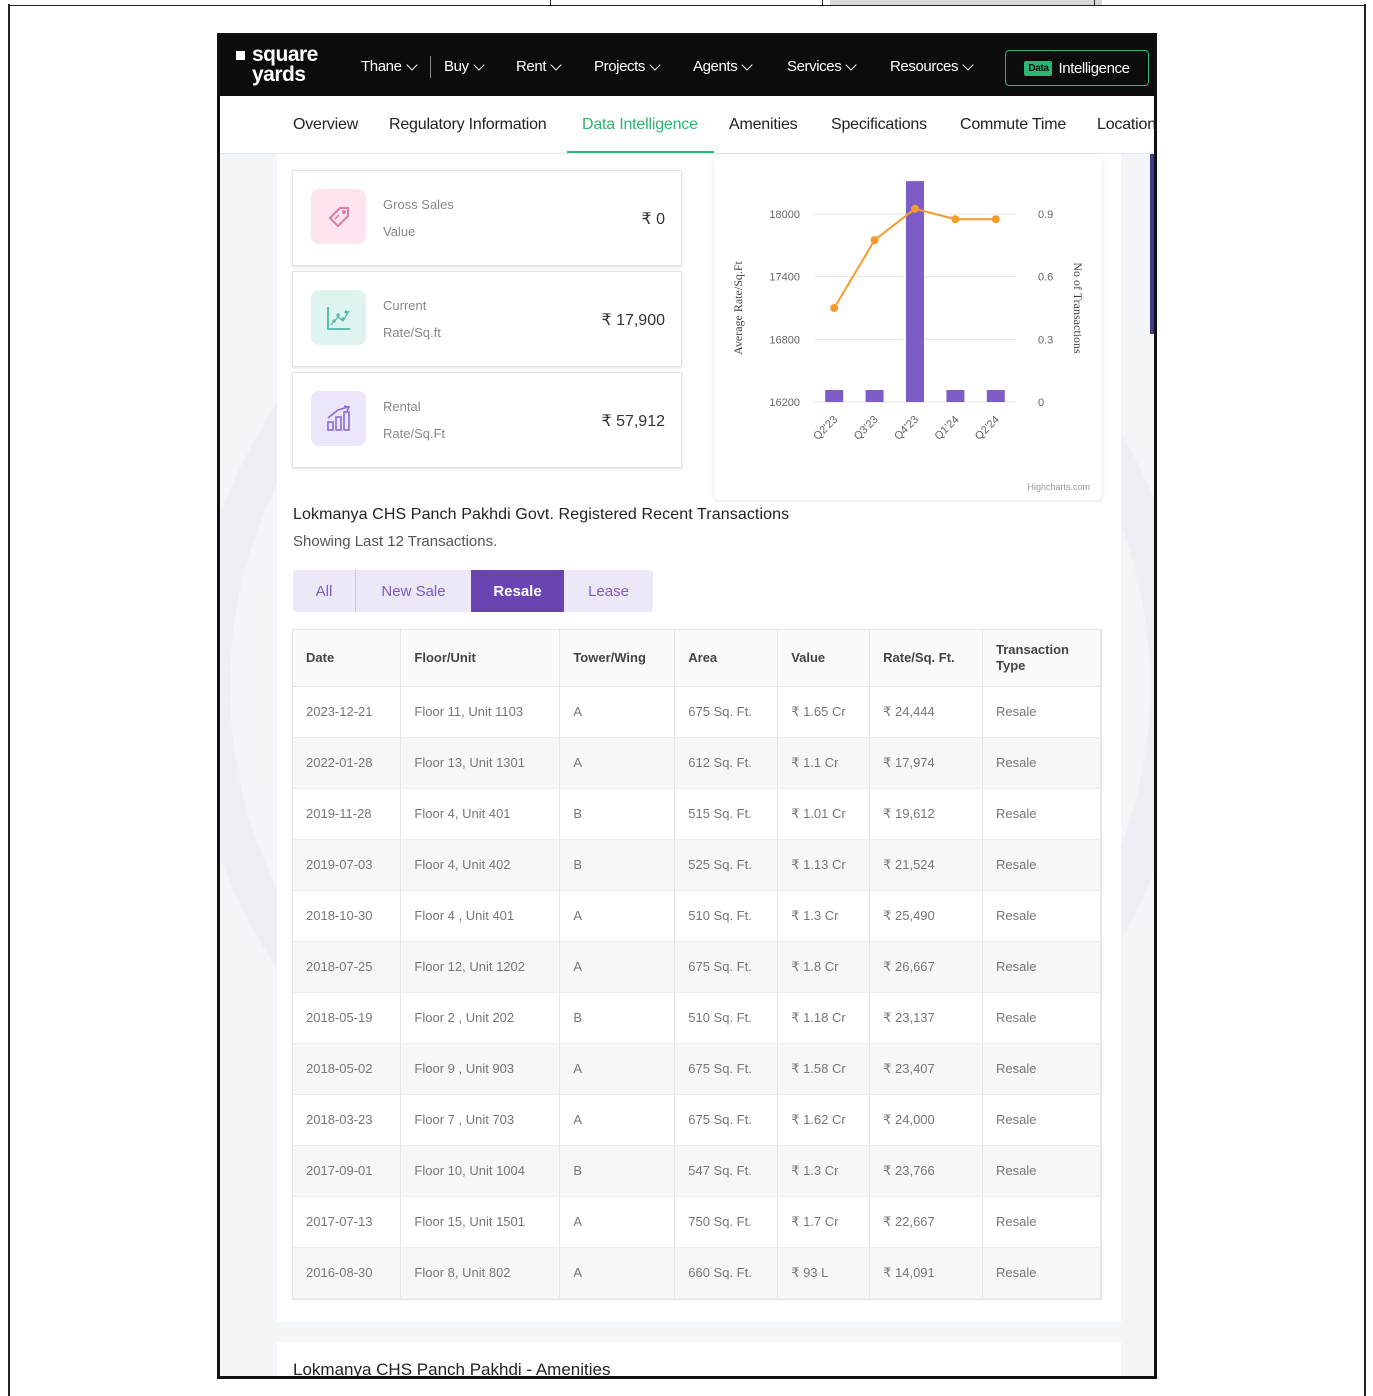 The width and height of the screenshot is (1373, 1396). I want to click on active-tab-indicator, so click(640, 152).